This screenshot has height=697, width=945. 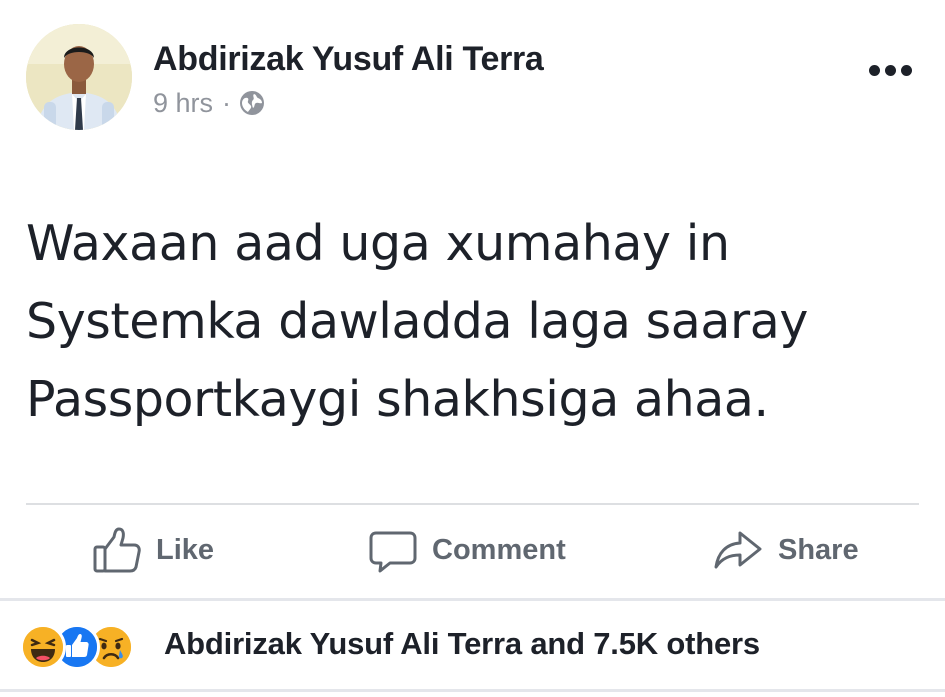 What do you see at coordinates (183, 103) in the screenshot?
I see `post-timestamp: 9 hrs` at bounding box center [183, 103].